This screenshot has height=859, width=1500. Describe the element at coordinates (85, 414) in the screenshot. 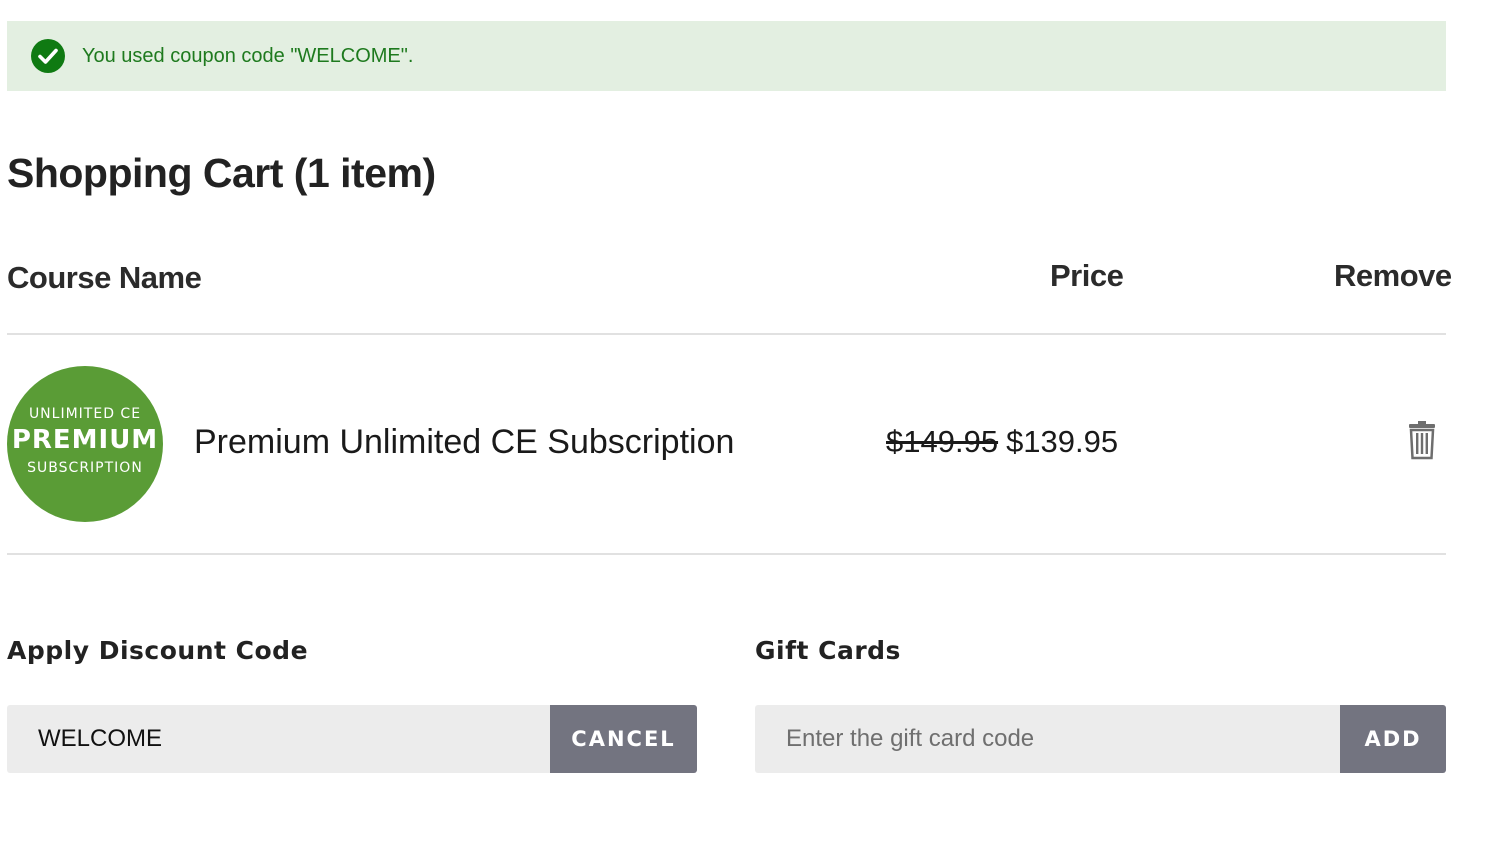

I see `badge-line1: UNLIMITED CE` at that location.